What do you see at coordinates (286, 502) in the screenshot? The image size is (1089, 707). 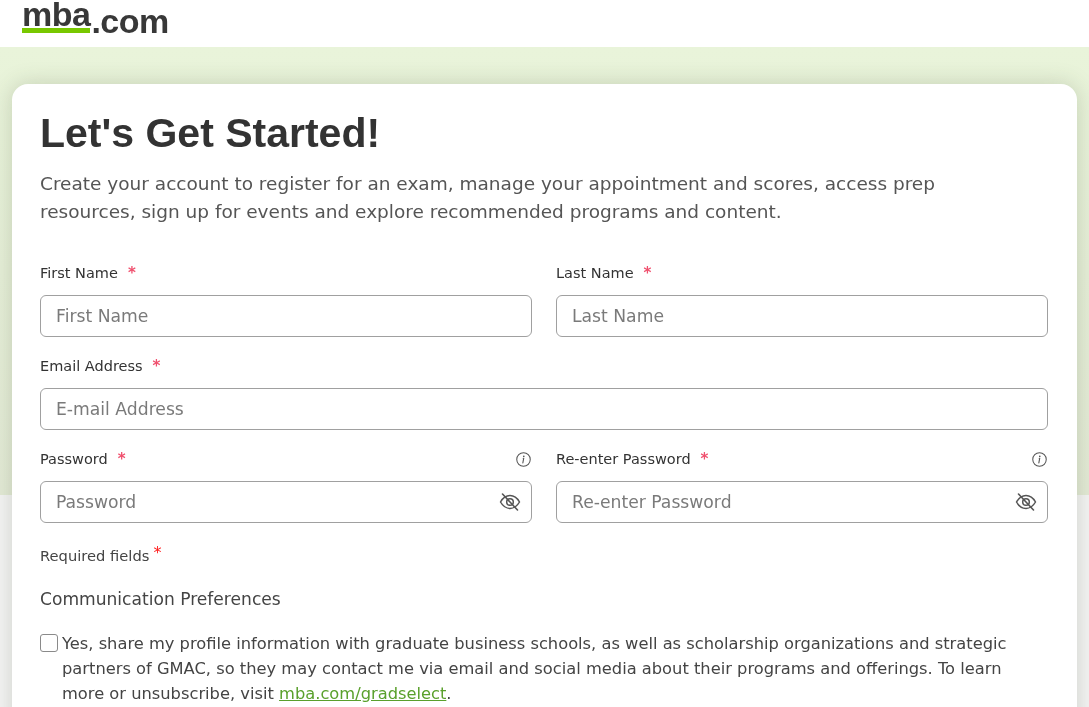 I see `password-field: Password` at bounding box center [286, 502].